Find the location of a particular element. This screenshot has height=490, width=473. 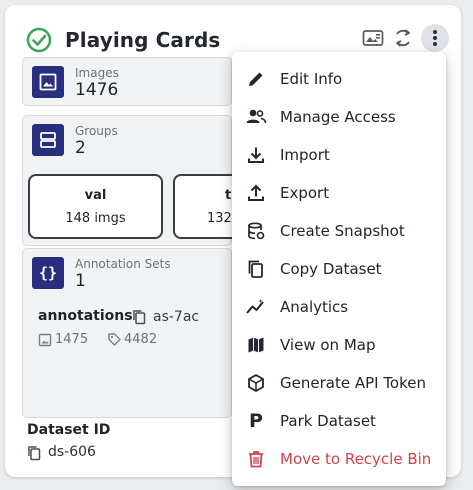

annotation-sets-count: 1 is located at coordinates (80, 281).